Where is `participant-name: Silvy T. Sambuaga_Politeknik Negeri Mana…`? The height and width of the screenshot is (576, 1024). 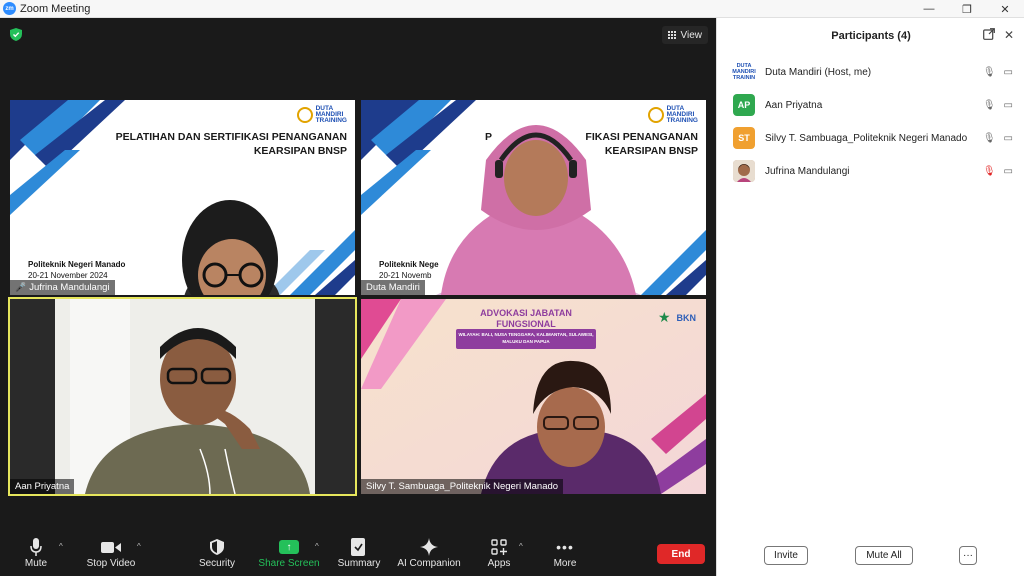
participant-name: Silvy T. Sambuaga_Politeknik Negeri Mana… is located at coordinates (866, 138).